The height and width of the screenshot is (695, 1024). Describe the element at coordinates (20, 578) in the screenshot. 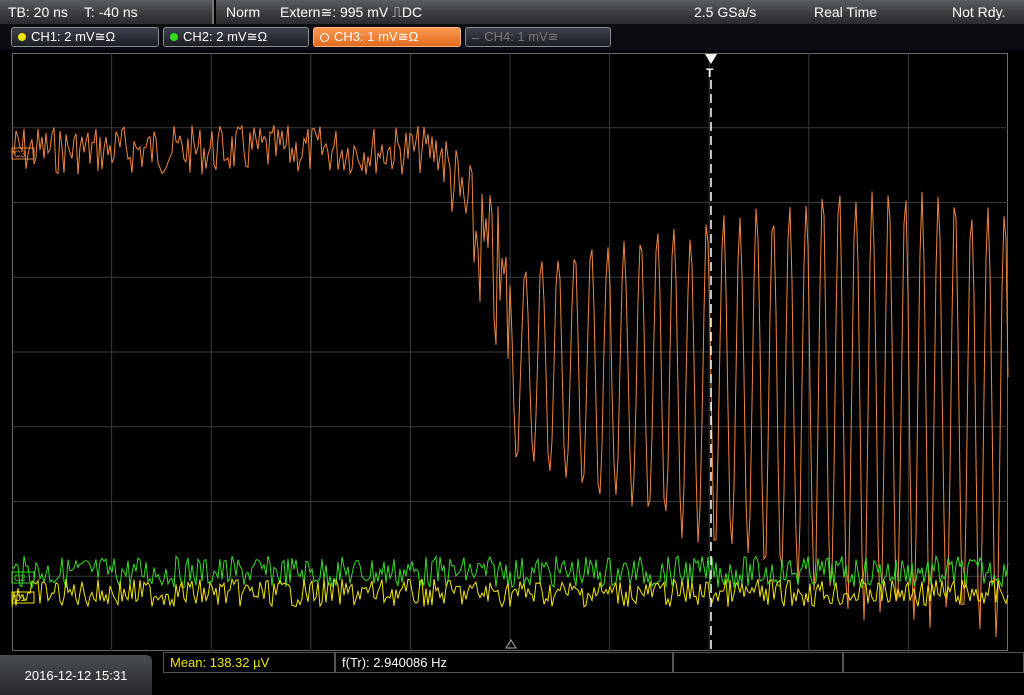

I see `ch2-marker-text: C2` at that location.